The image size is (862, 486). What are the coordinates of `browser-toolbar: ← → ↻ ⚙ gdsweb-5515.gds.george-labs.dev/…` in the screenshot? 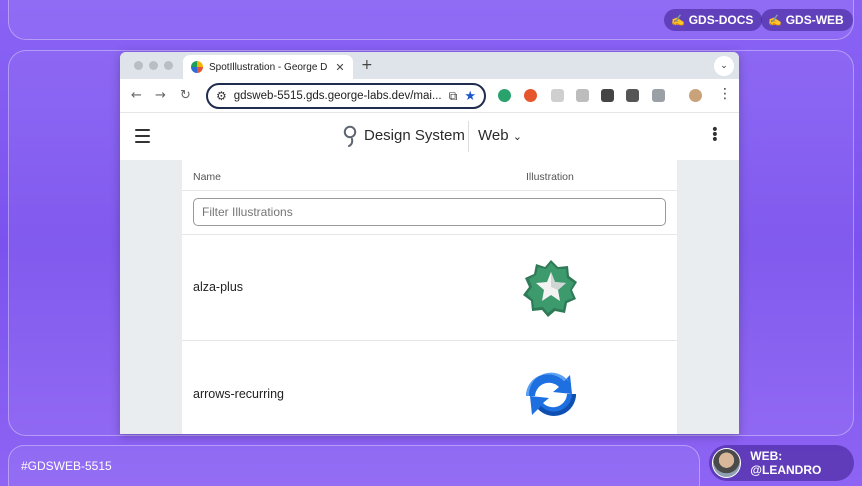 It's located at (429, 96).